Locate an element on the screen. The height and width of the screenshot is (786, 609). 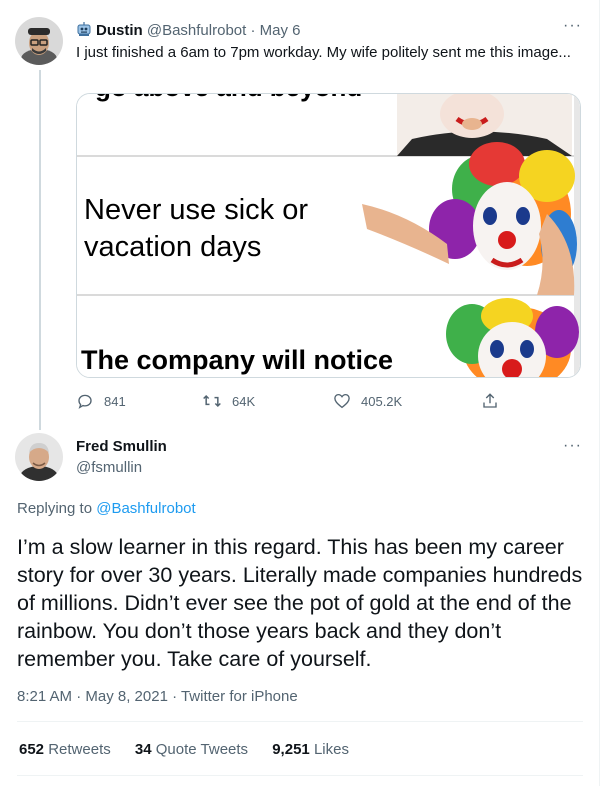
robot-icon is located at coordinates (84, 29).